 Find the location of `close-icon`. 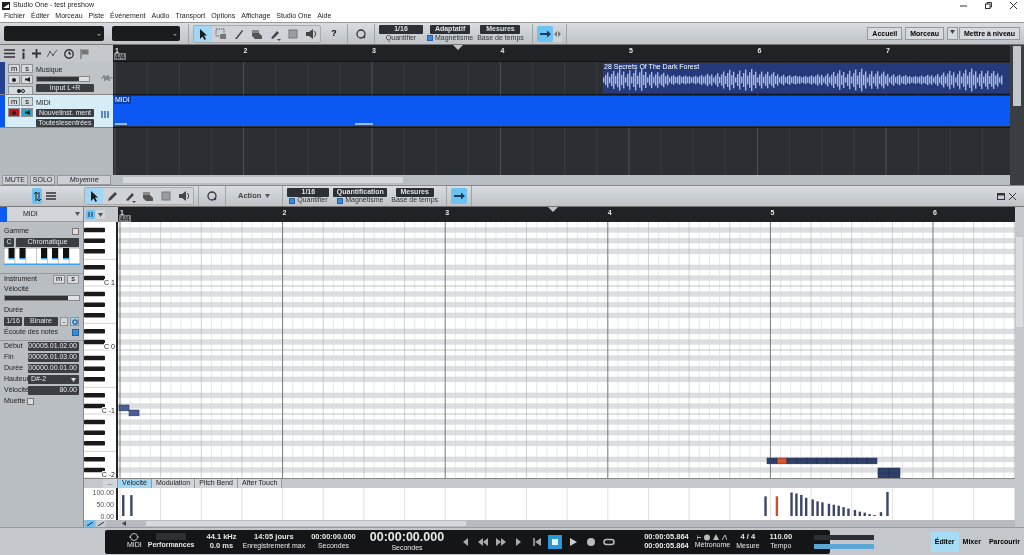

close-icon is located at coordinates (1013, 5).